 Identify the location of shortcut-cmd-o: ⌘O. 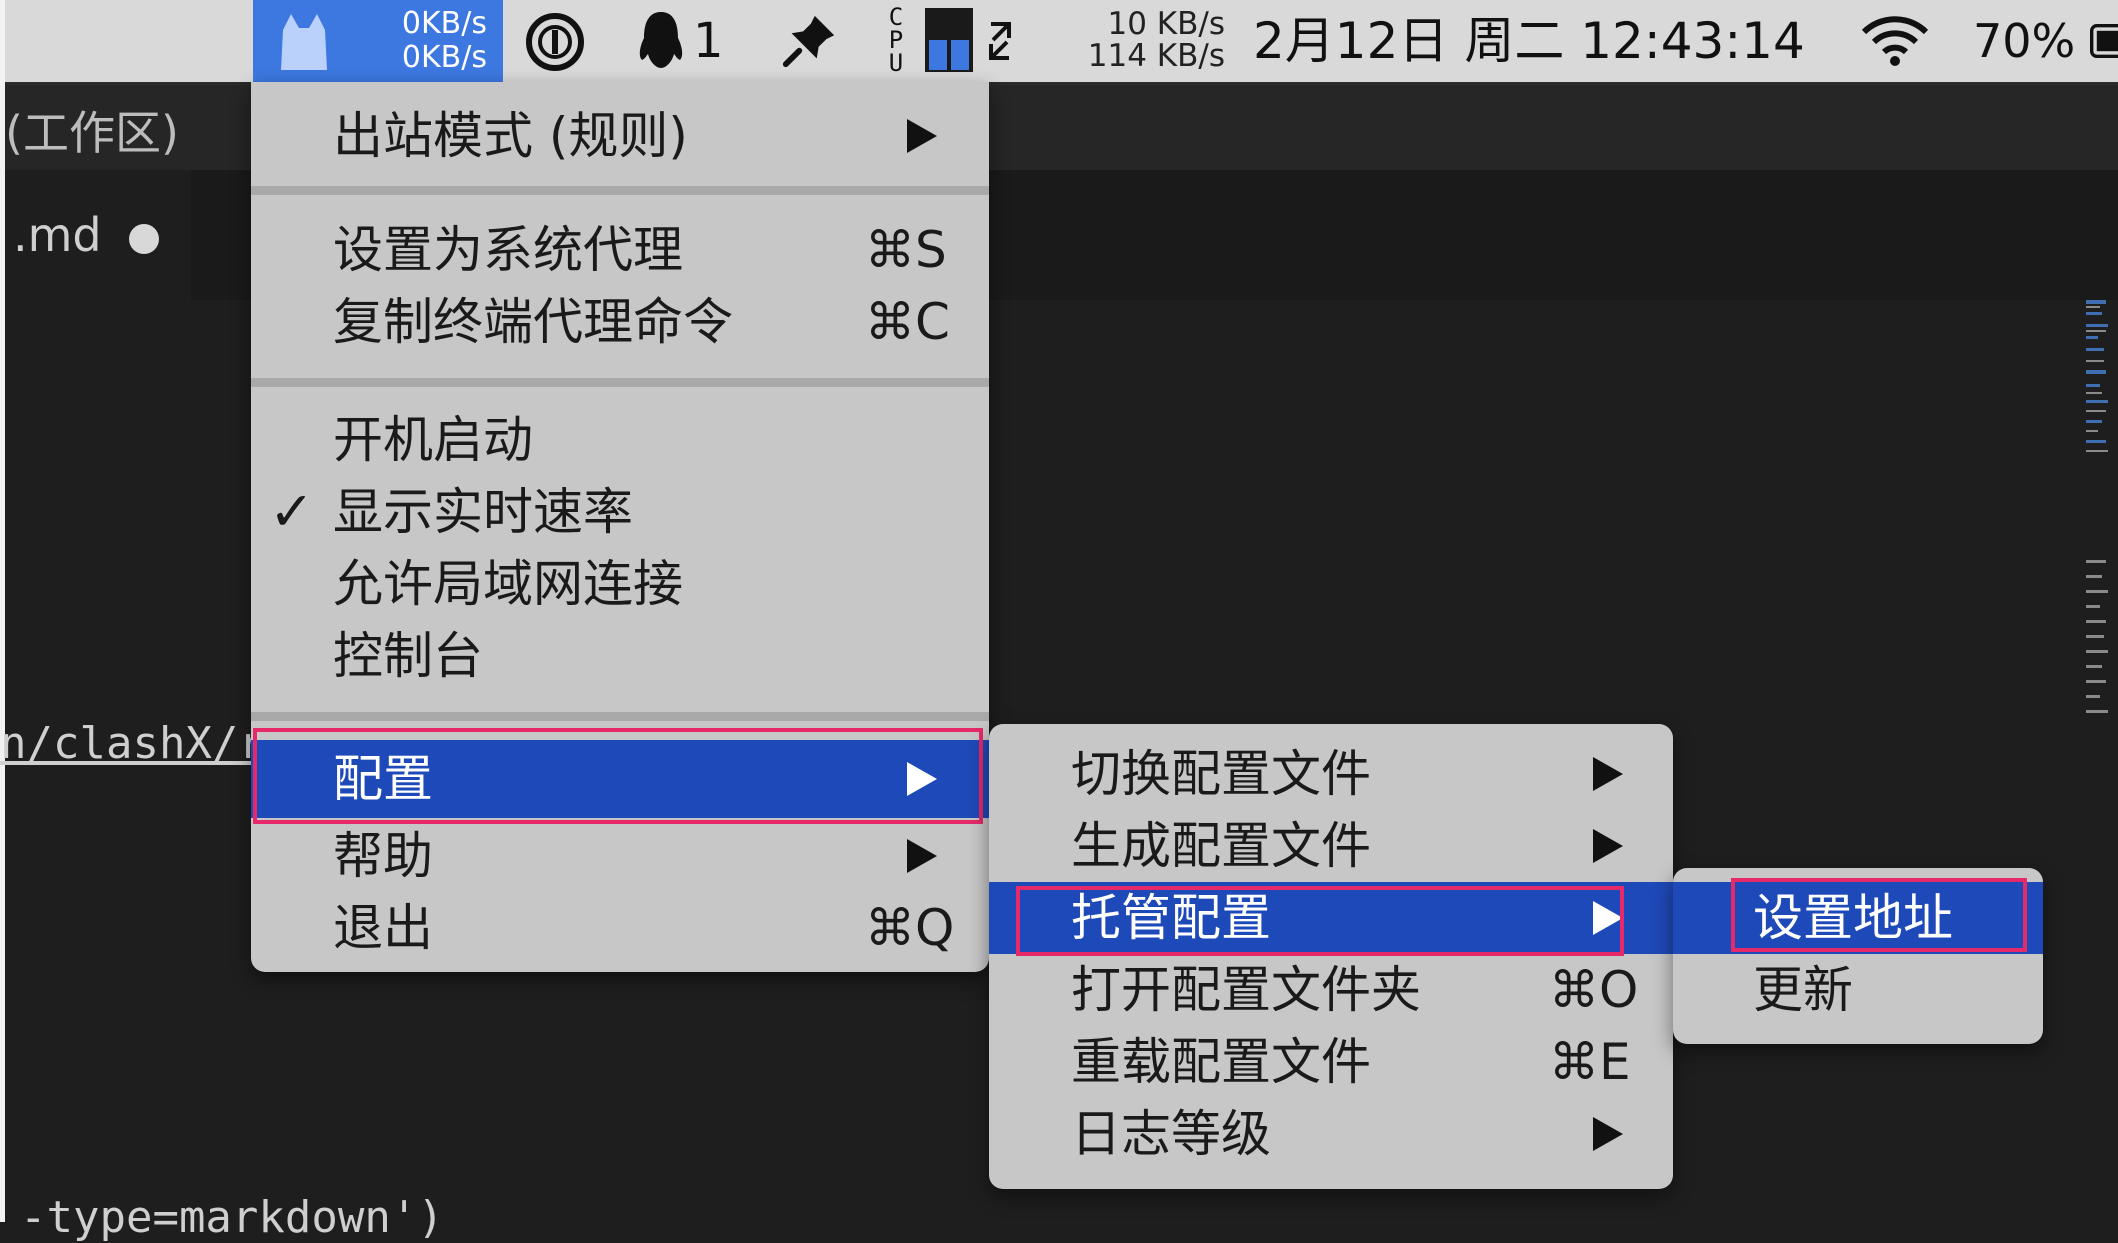
(1594, 990).